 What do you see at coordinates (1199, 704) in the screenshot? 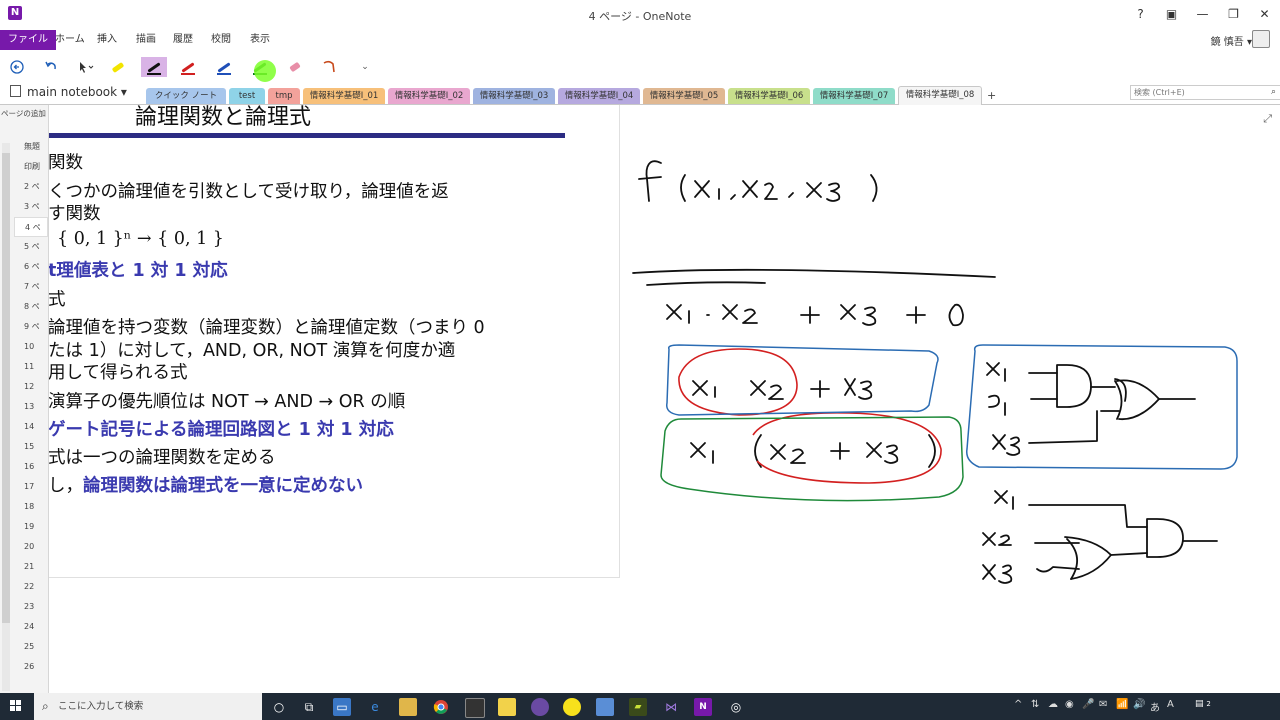
I see `notification-icon: ▤` at bounding box center [1199, 704].